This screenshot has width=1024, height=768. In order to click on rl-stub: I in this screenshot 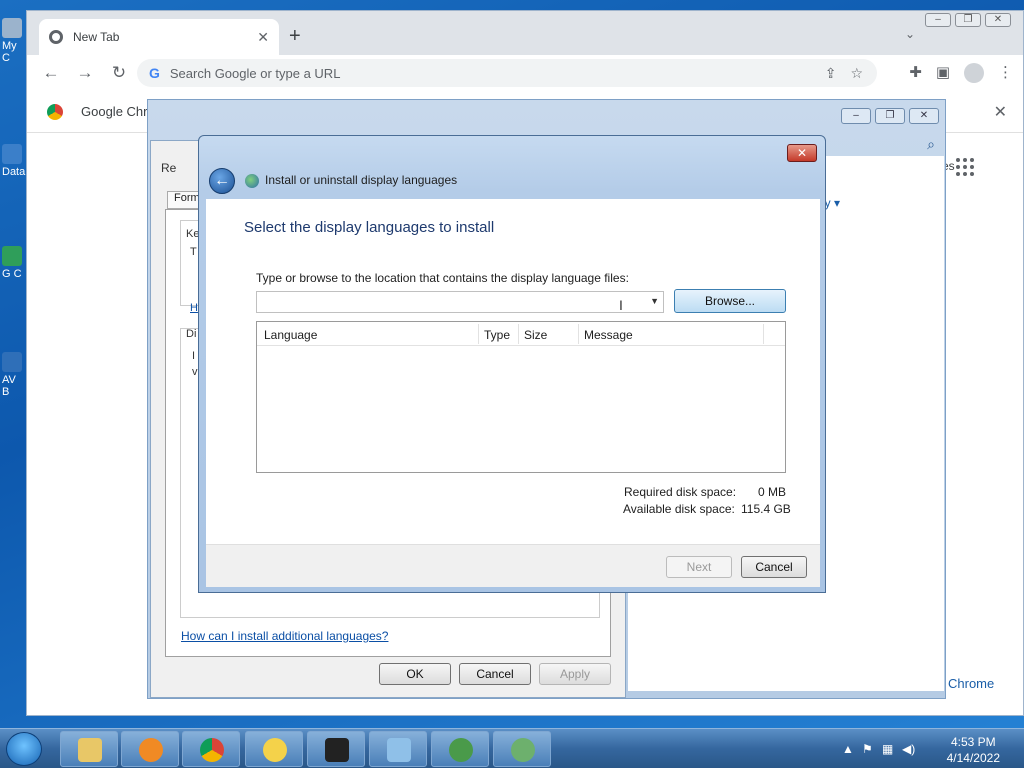, I will do `click(194, 356)`.